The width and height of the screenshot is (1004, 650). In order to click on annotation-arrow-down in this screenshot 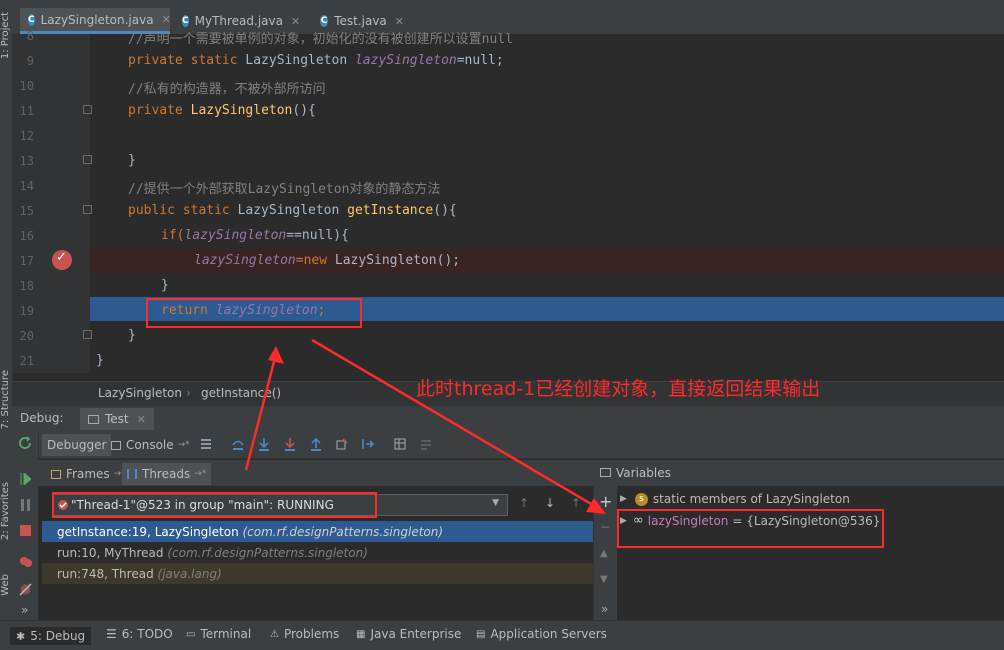, I will do `click(455, 424)`.